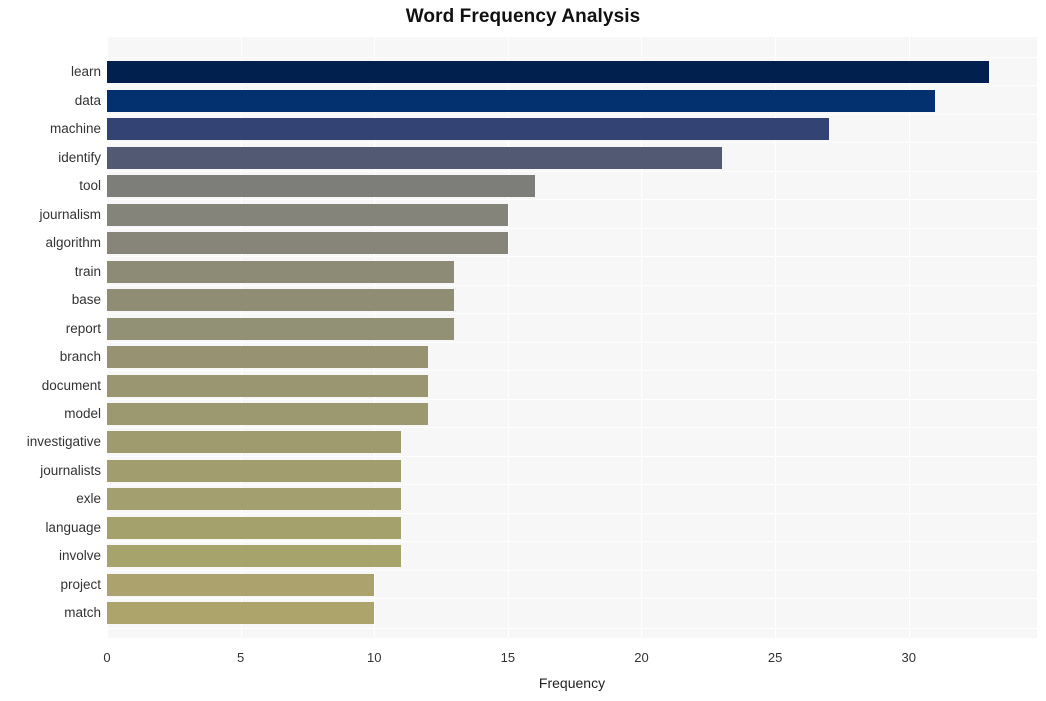 The image size is (1046, 701). I want to click on bar-exle, so click(254, 499).